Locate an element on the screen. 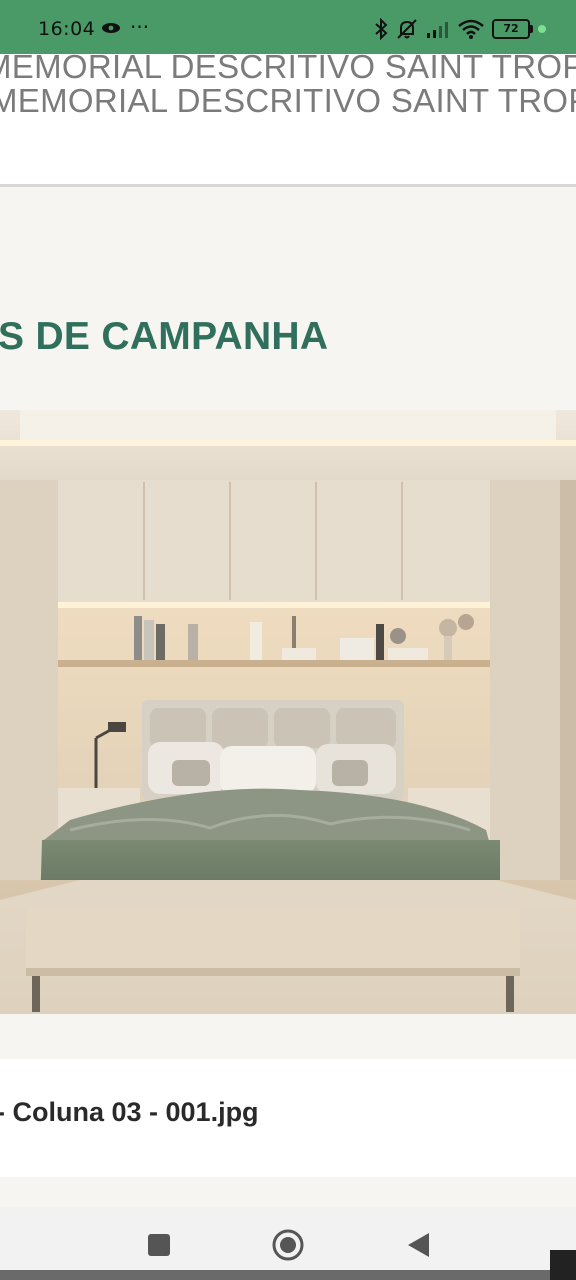 This screenshot has width=576, height=1280. home-button is located at coordinates (288, 1245).